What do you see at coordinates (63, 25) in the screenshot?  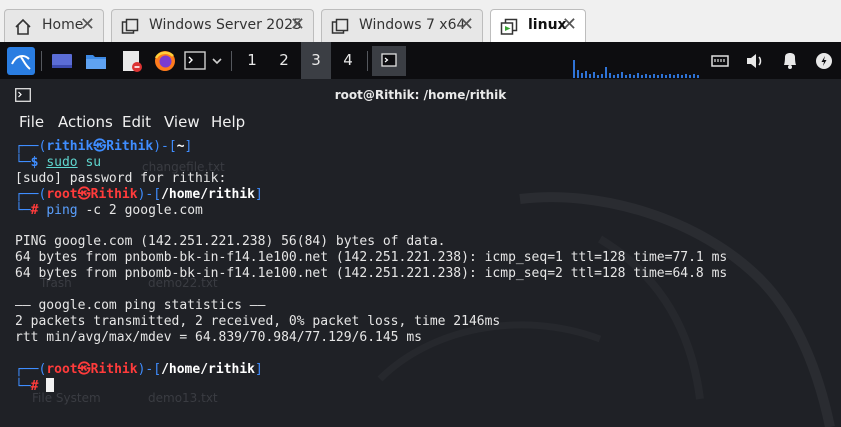 I see `tab-home-label: Home` at bounding box center [63, 25].